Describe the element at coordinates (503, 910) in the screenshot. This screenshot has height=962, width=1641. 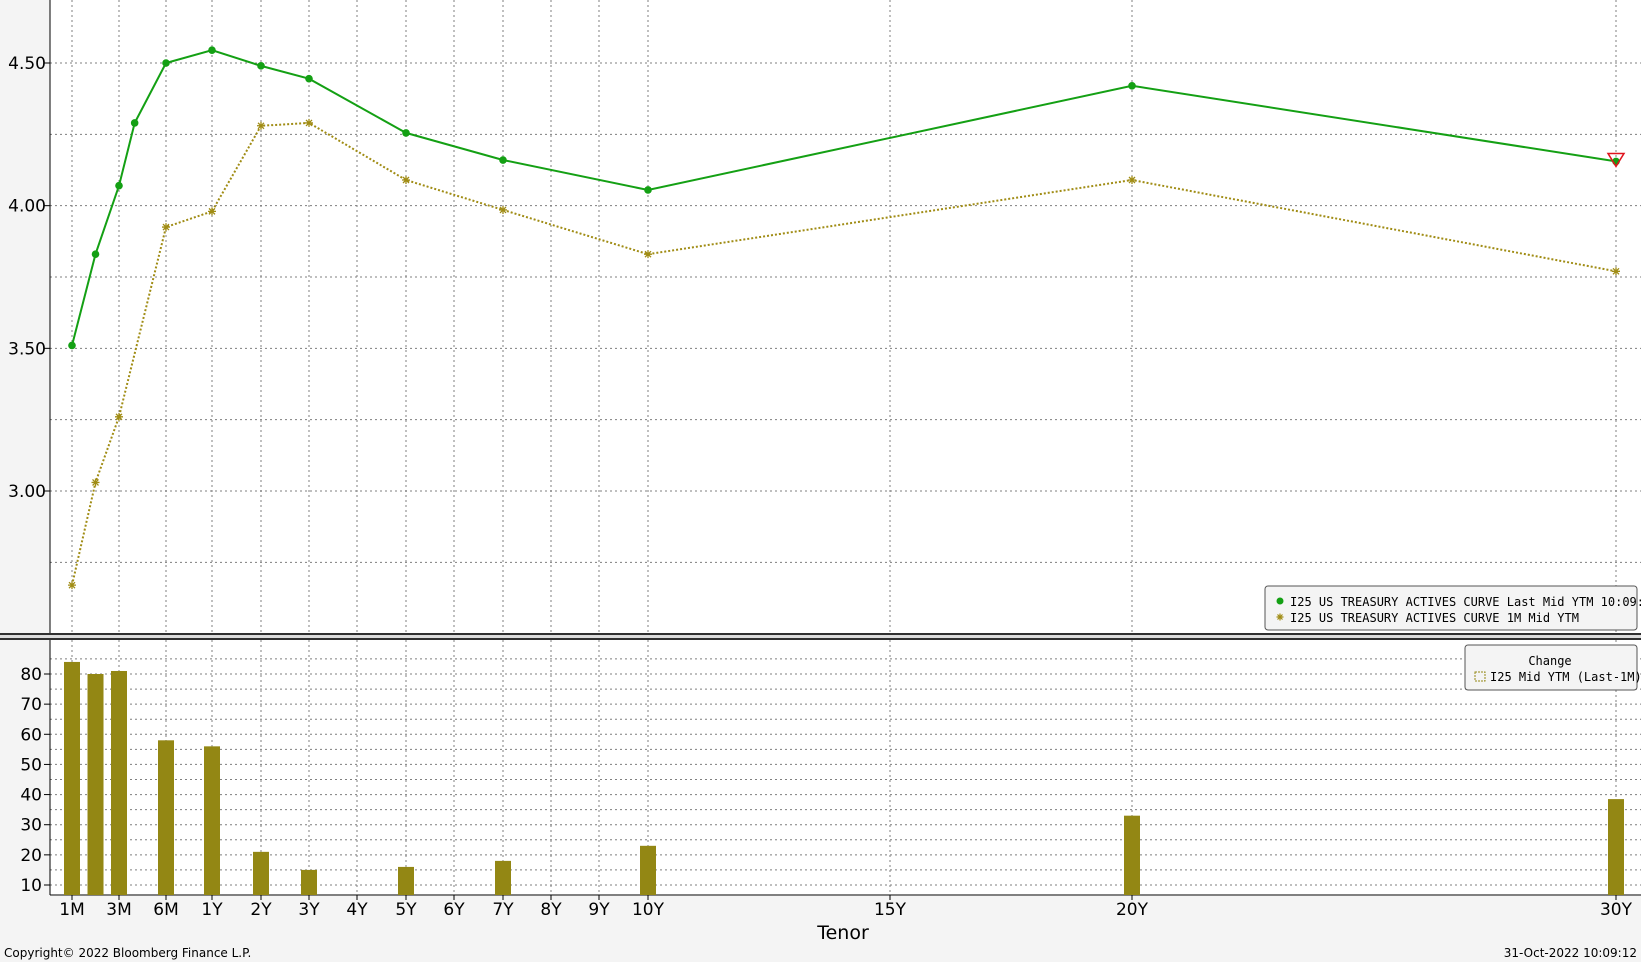
I see `x-tick-label: 7Y` at that location.